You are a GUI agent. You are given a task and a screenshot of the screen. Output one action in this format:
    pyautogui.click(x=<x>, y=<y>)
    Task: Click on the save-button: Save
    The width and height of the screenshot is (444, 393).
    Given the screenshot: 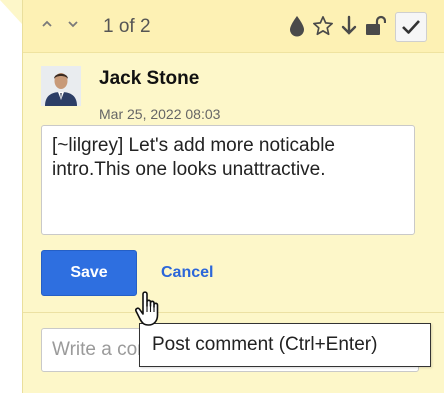 What is the action you would take?
    pyautogui.click(x=89, y=273)
    